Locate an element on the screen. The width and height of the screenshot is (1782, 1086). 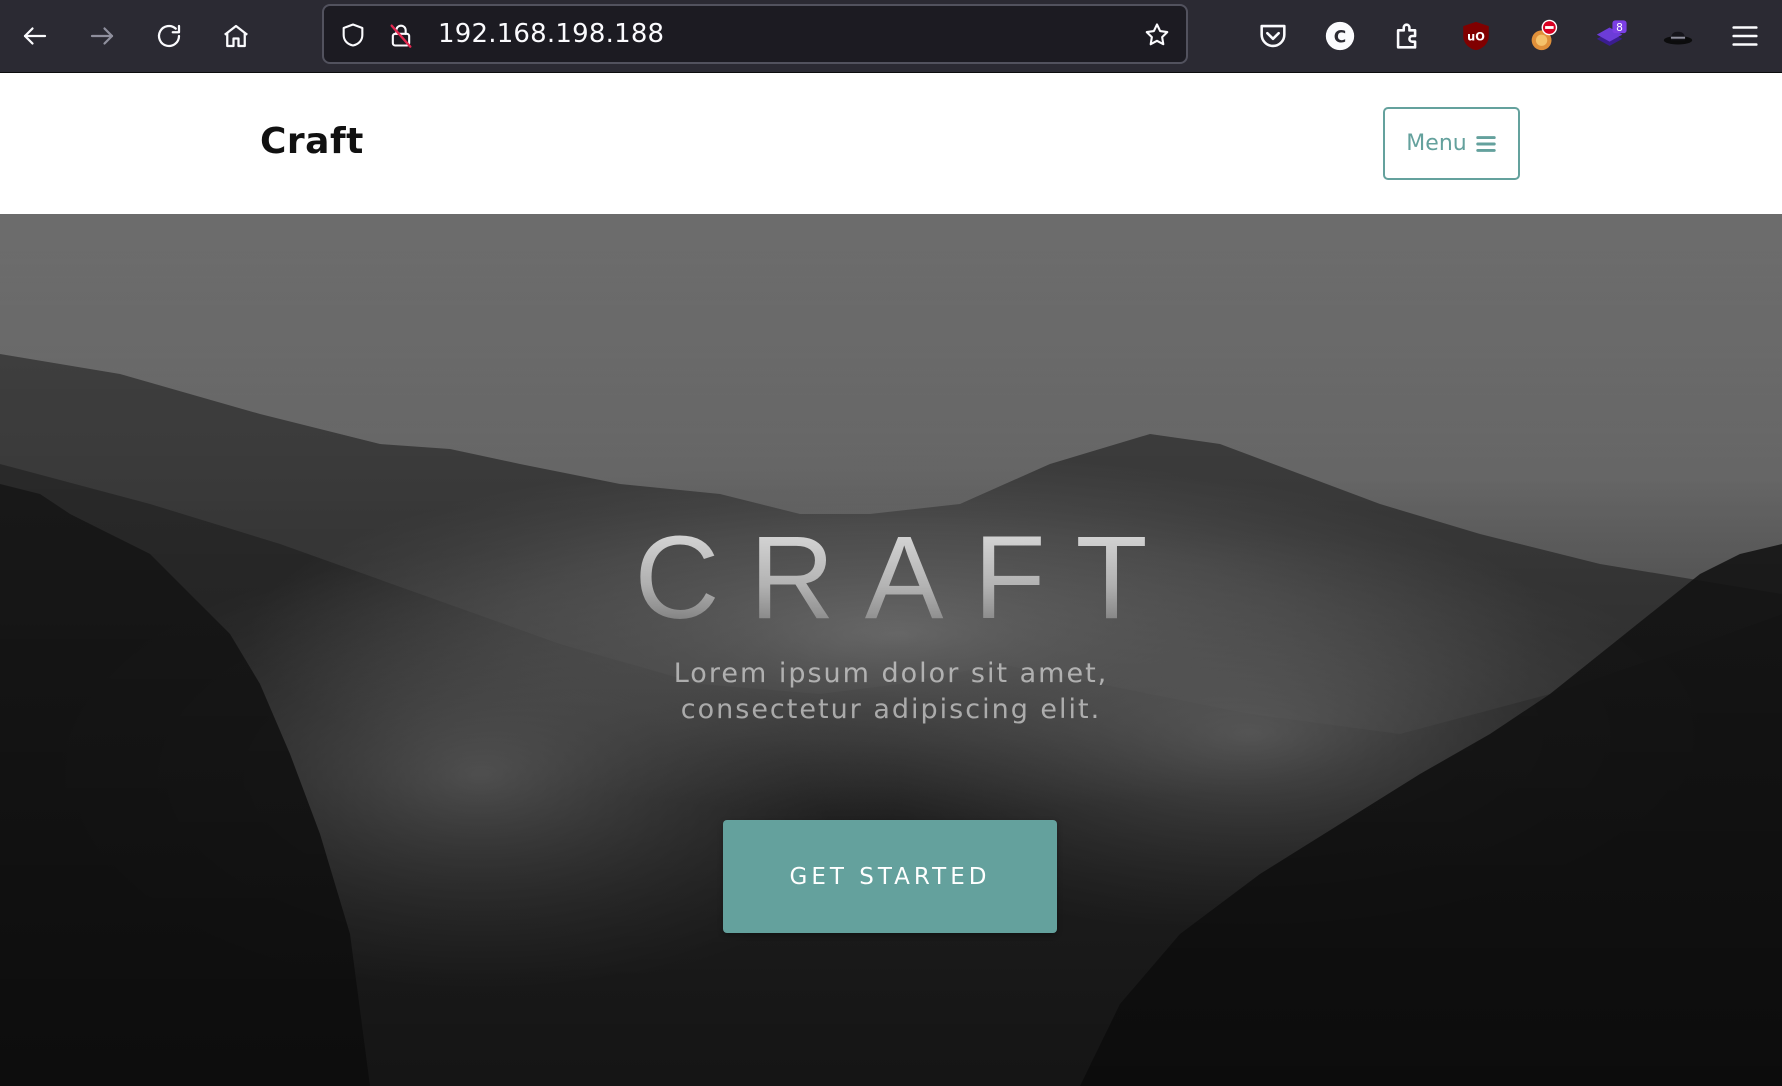
forward-button is located at coordinates (102, 36).